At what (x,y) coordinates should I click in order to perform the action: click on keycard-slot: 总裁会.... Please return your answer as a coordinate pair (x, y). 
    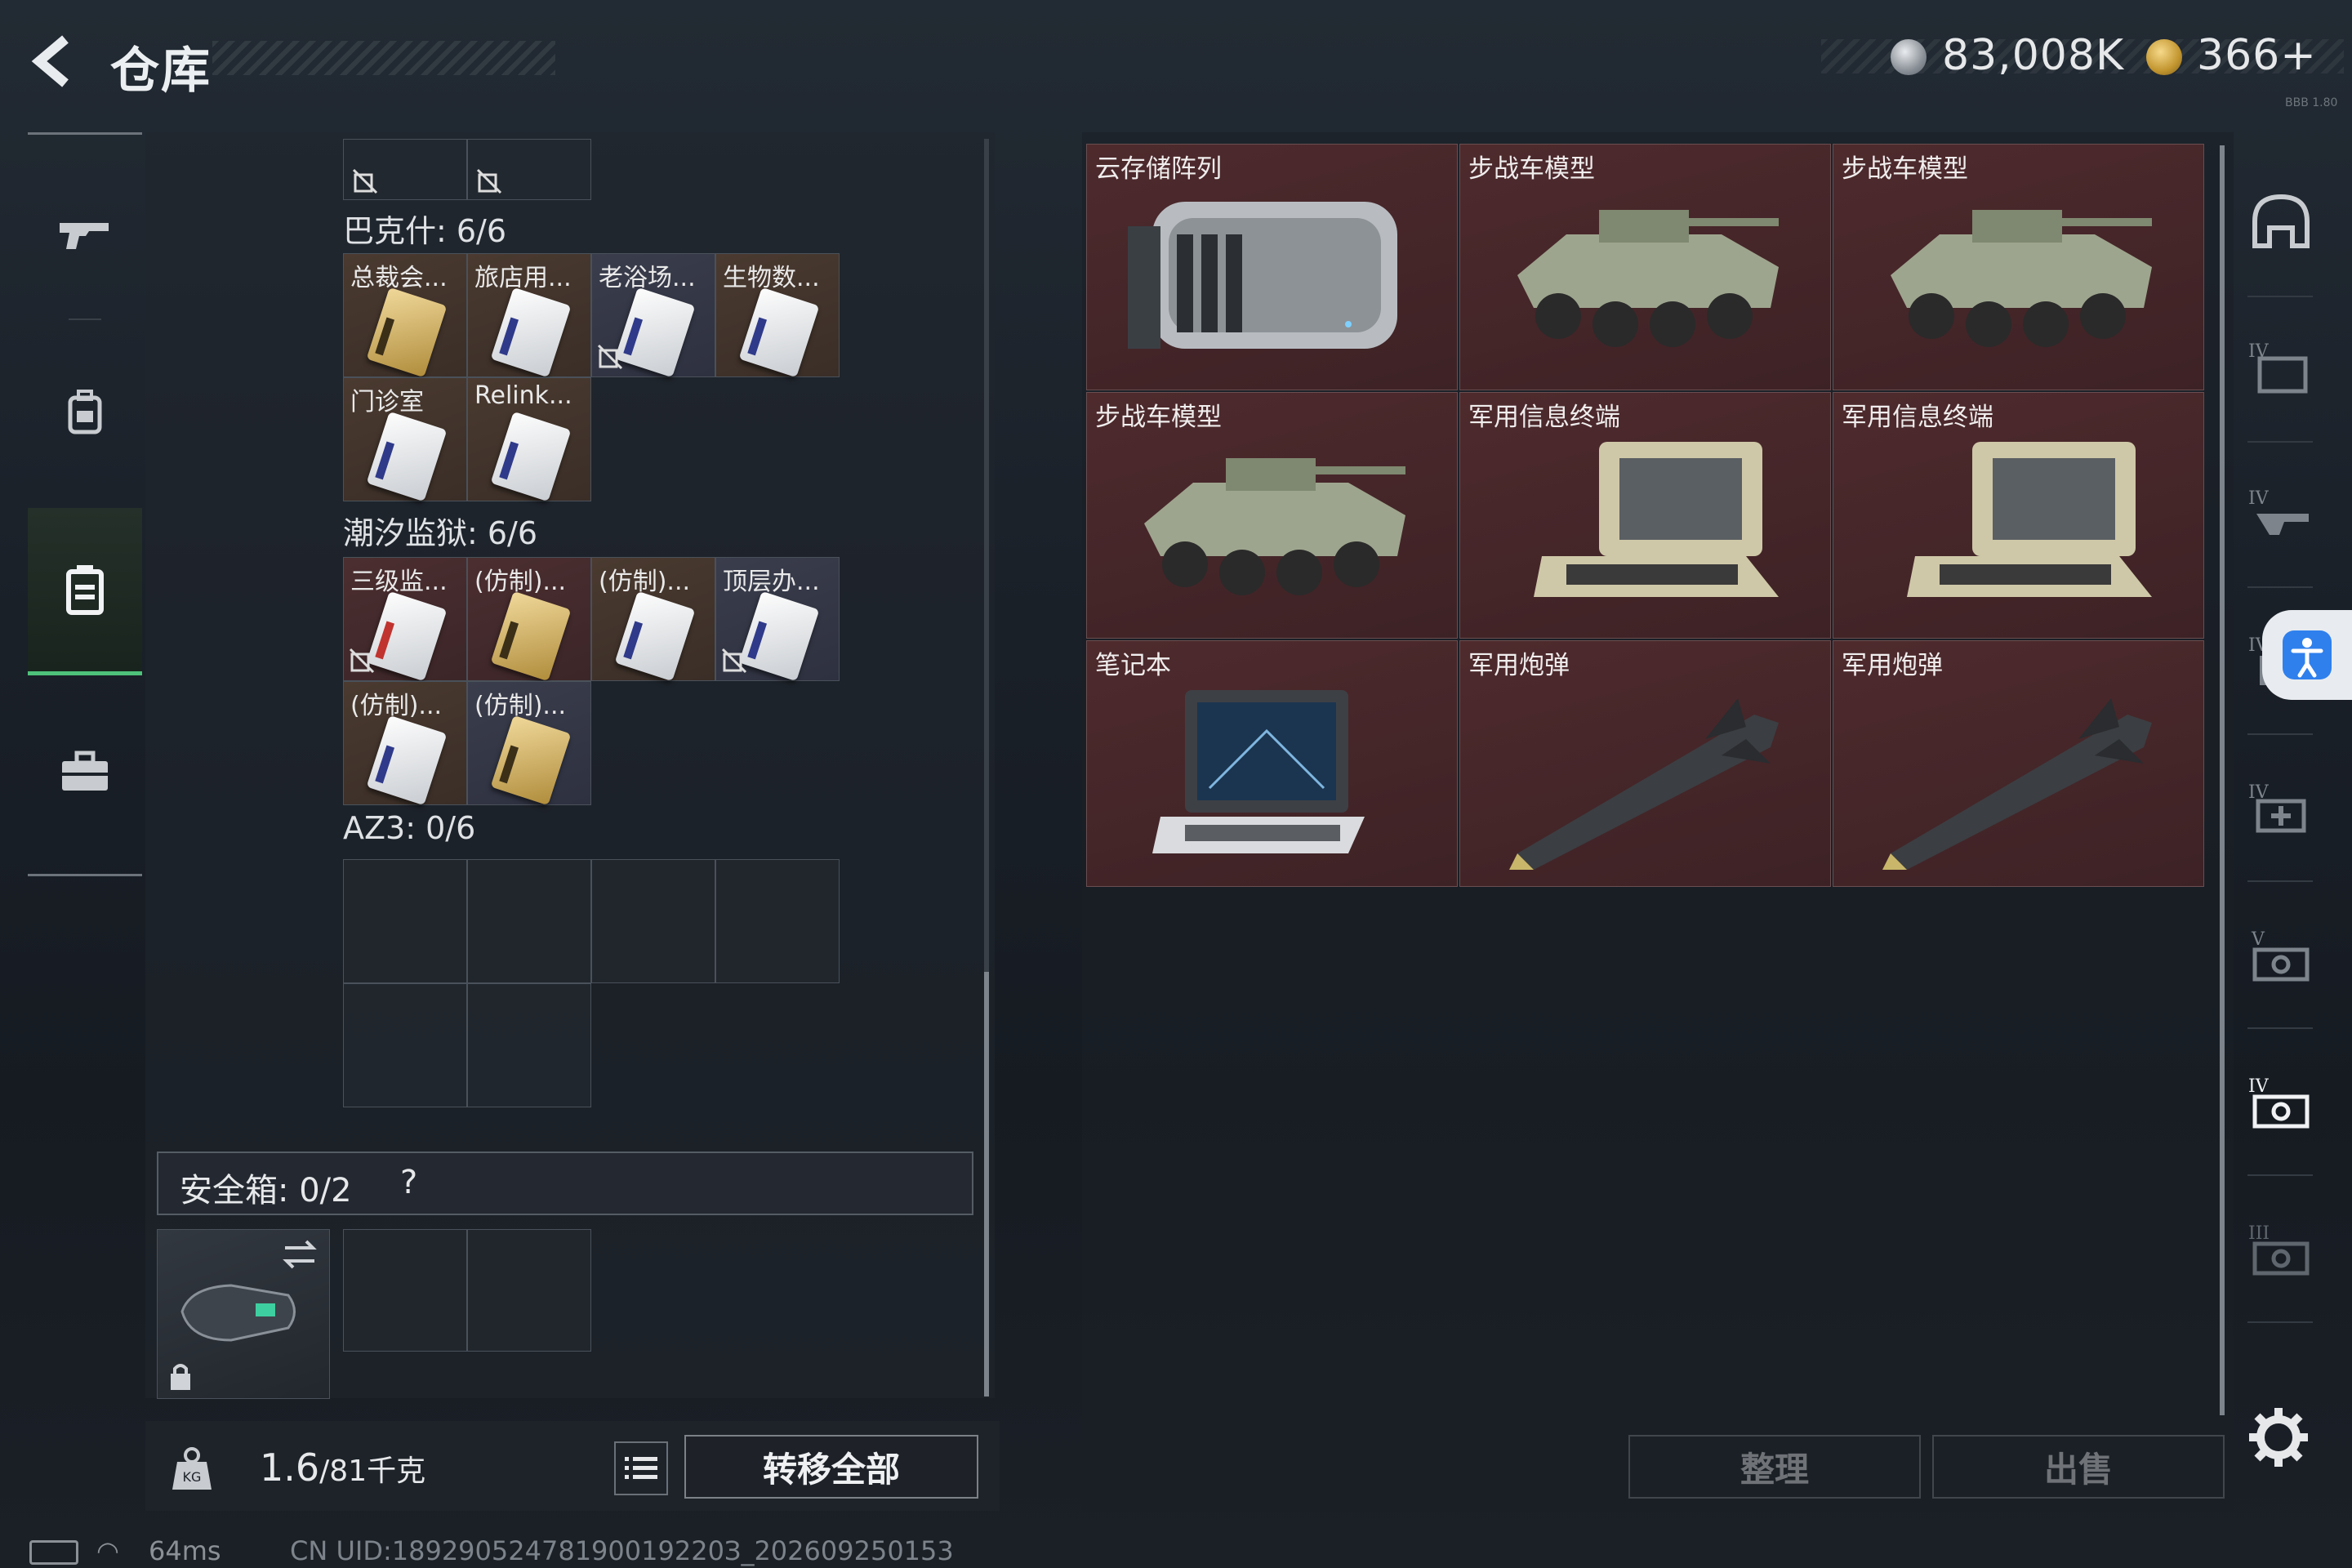
    Looking at the image, I should click on (405, 315).